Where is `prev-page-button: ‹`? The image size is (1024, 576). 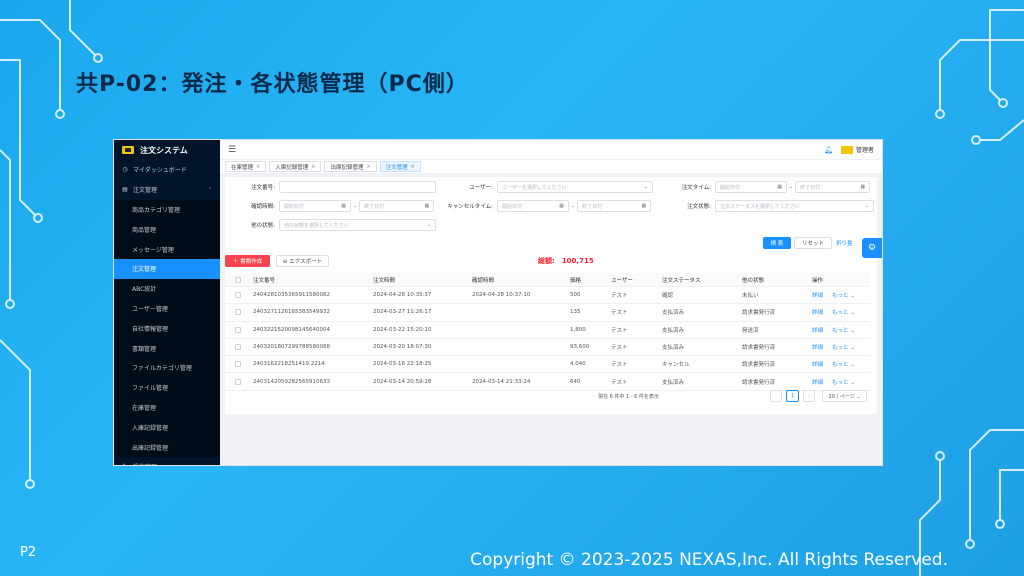
prev-page-button: ‹ is located at coordinates (776, 396).